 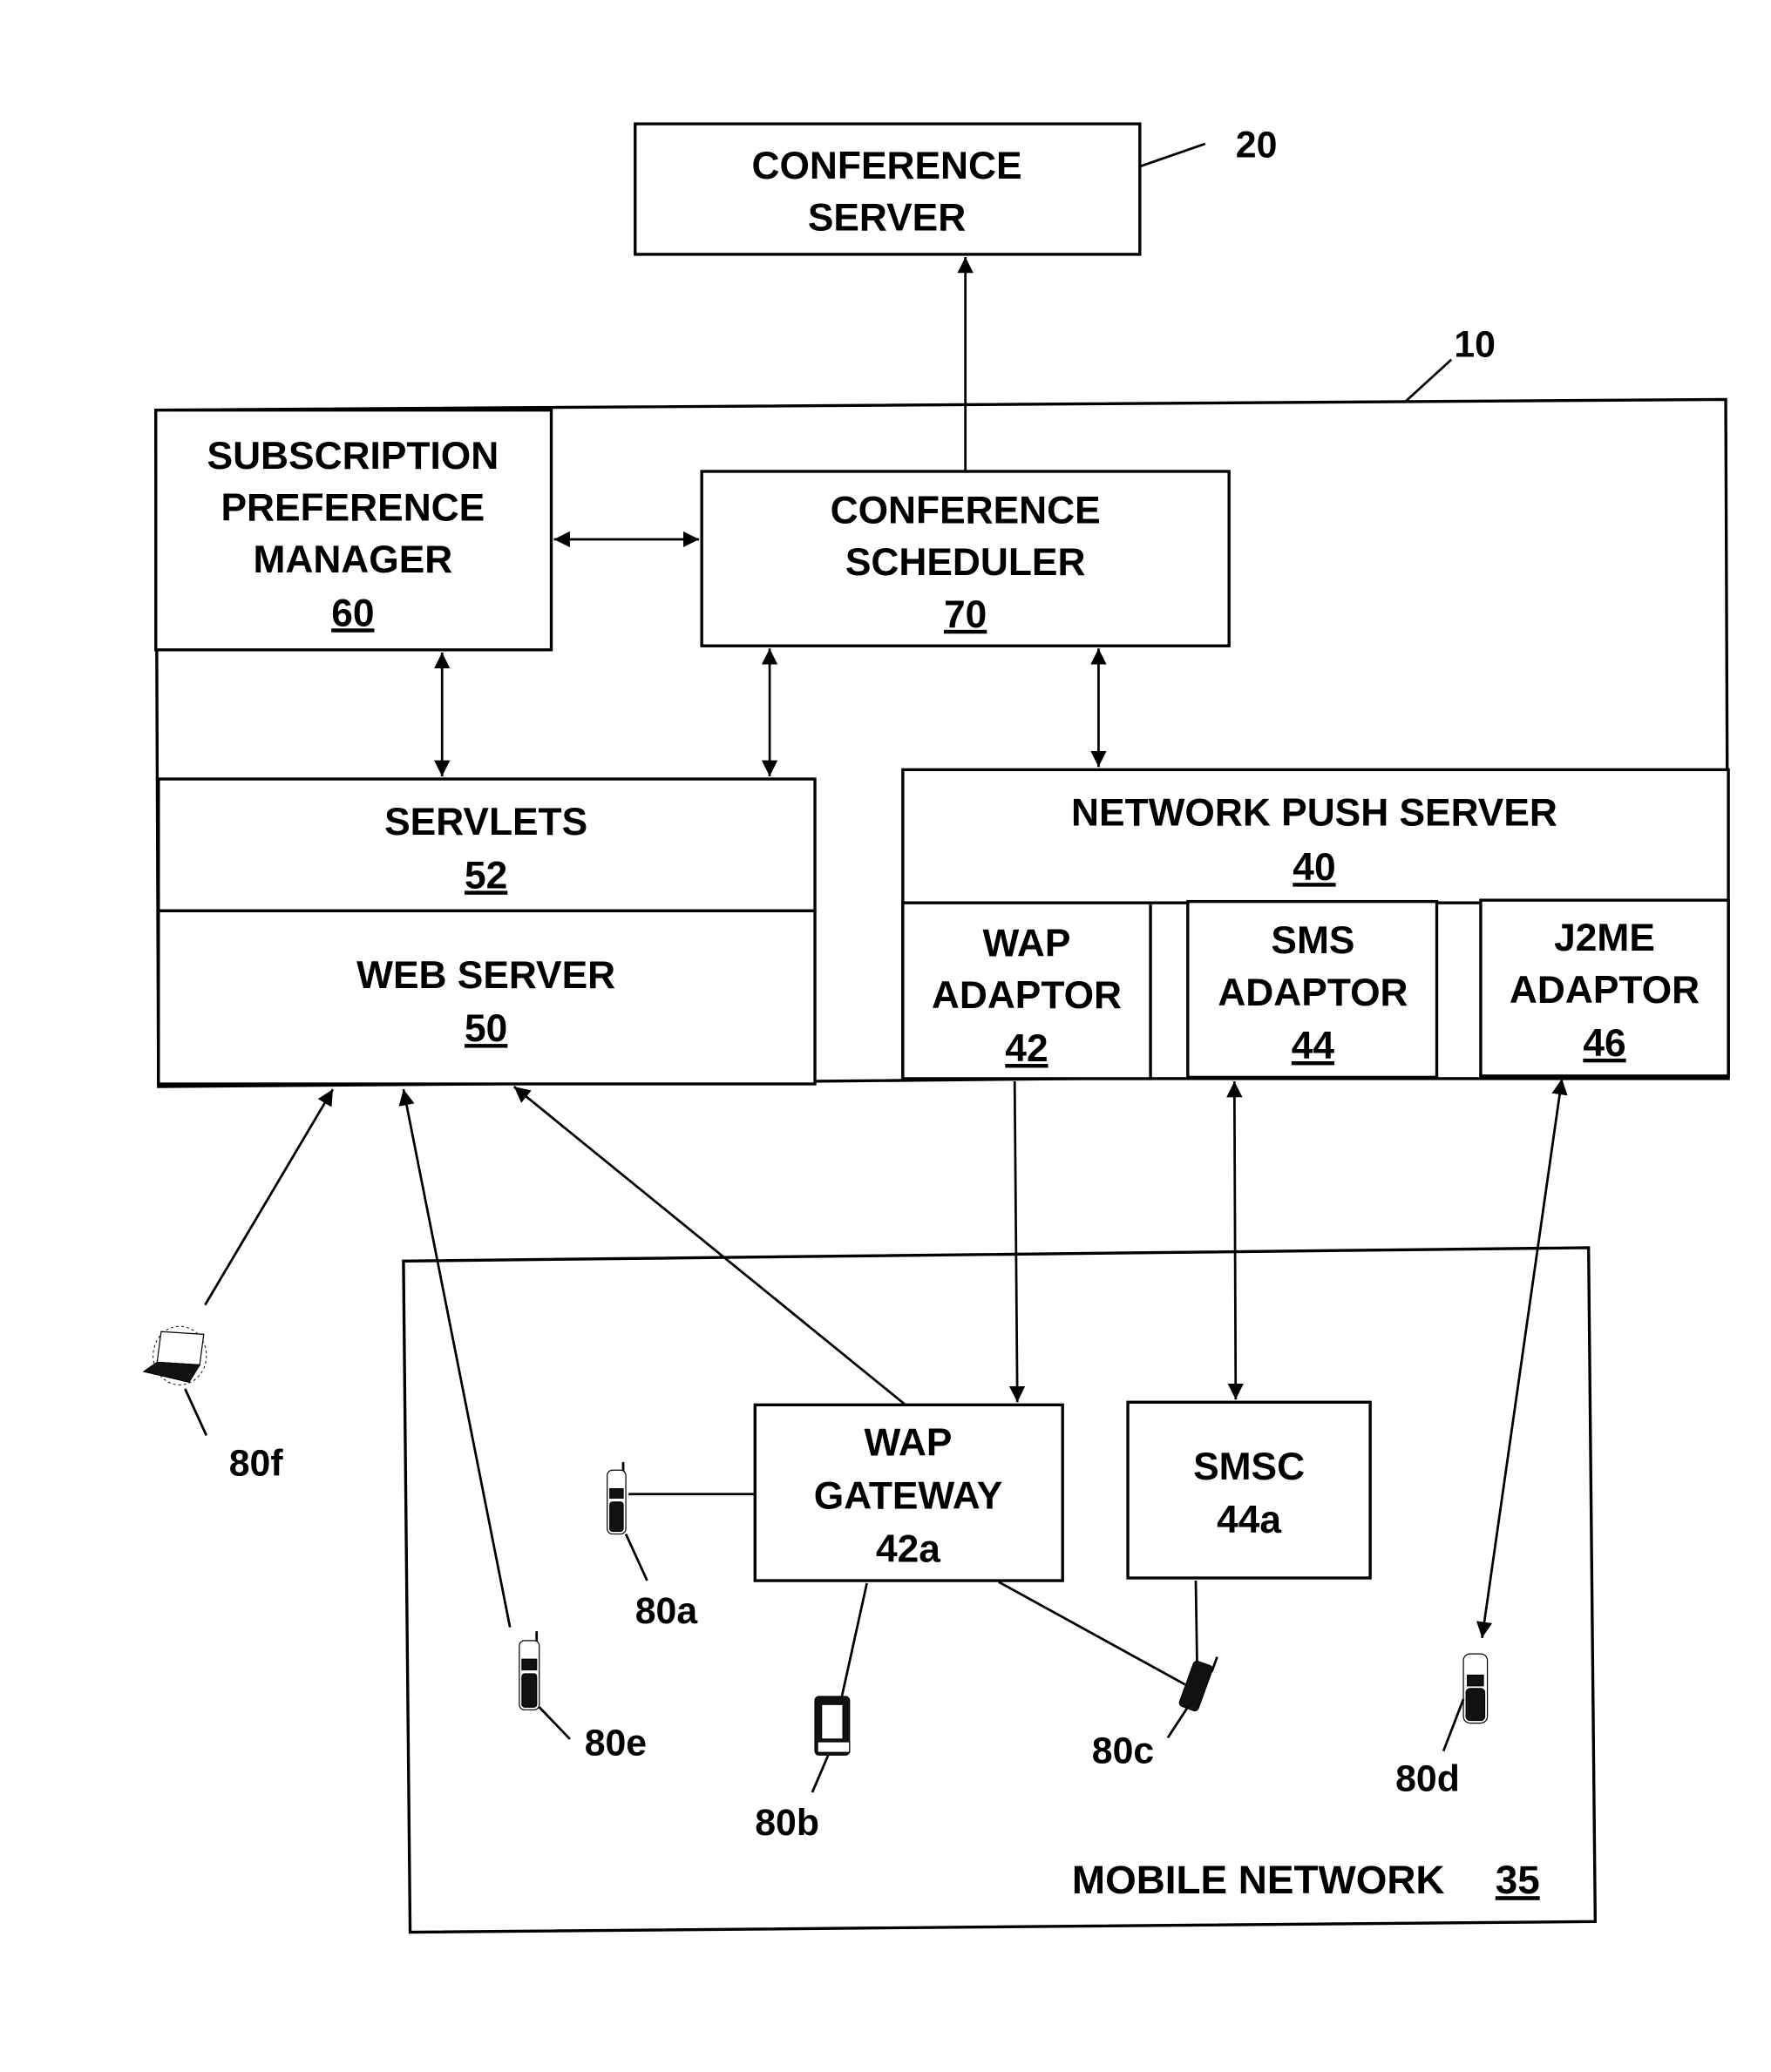 What do you see at coordinates (1235, 1240) in the screenshot?
I see `arrow-sms-adaptor-smsc` at bounding box center [1235, 1240].